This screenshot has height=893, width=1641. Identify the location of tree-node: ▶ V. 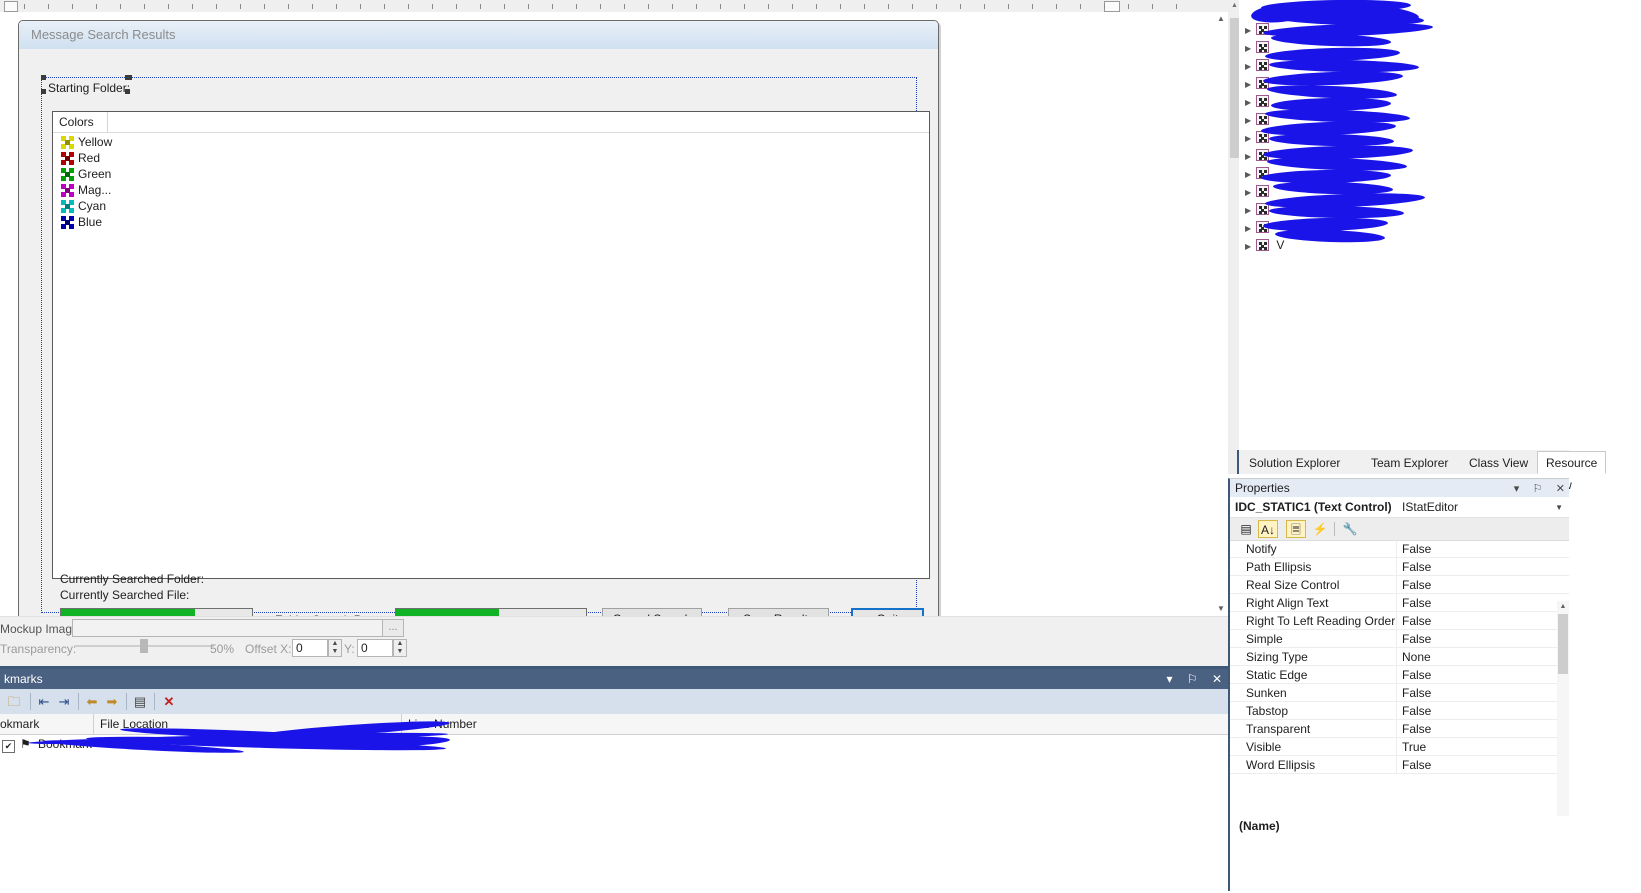
(1264, 245).